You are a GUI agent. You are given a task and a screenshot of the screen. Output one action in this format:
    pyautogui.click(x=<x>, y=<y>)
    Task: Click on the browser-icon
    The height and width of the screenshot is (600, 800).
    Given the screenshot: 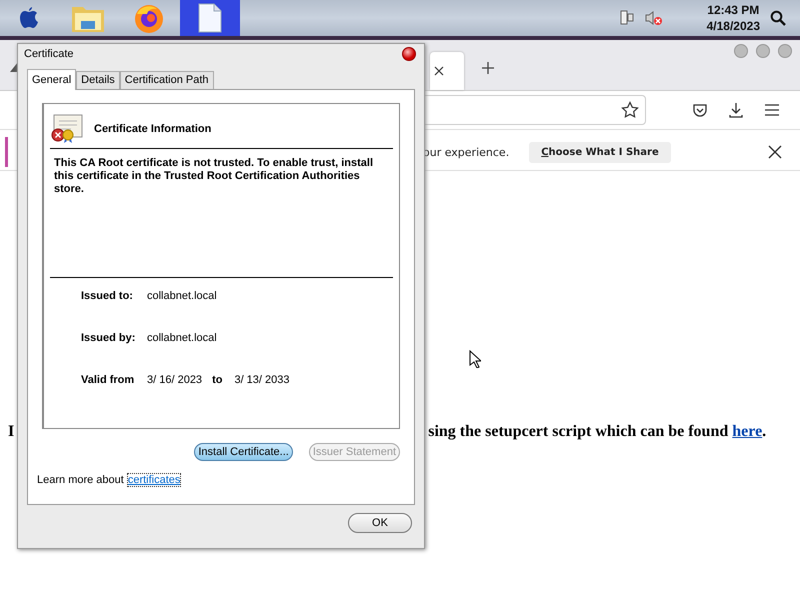 What is the action you would take?
    pyautogui.click(x=149, y=18)
    